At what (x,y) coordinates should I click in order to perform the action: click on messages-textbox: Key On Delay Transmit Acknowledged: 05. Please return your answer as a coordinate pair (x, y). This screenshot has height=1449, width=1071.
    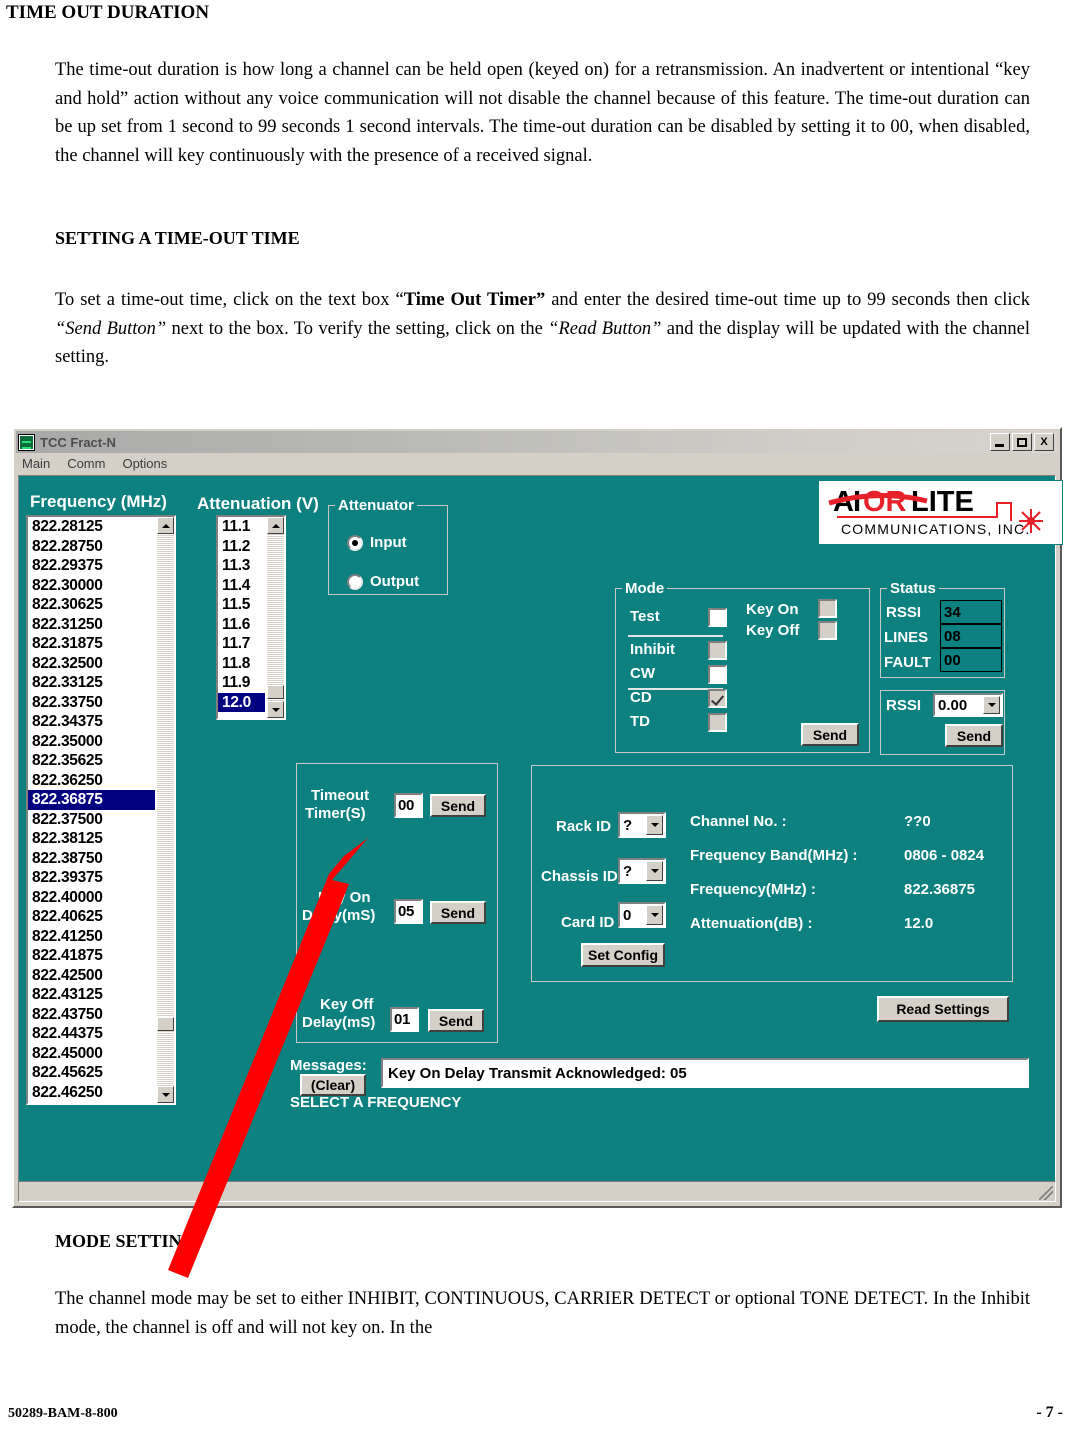
    Looking at the image, I should click on (705, 1073).